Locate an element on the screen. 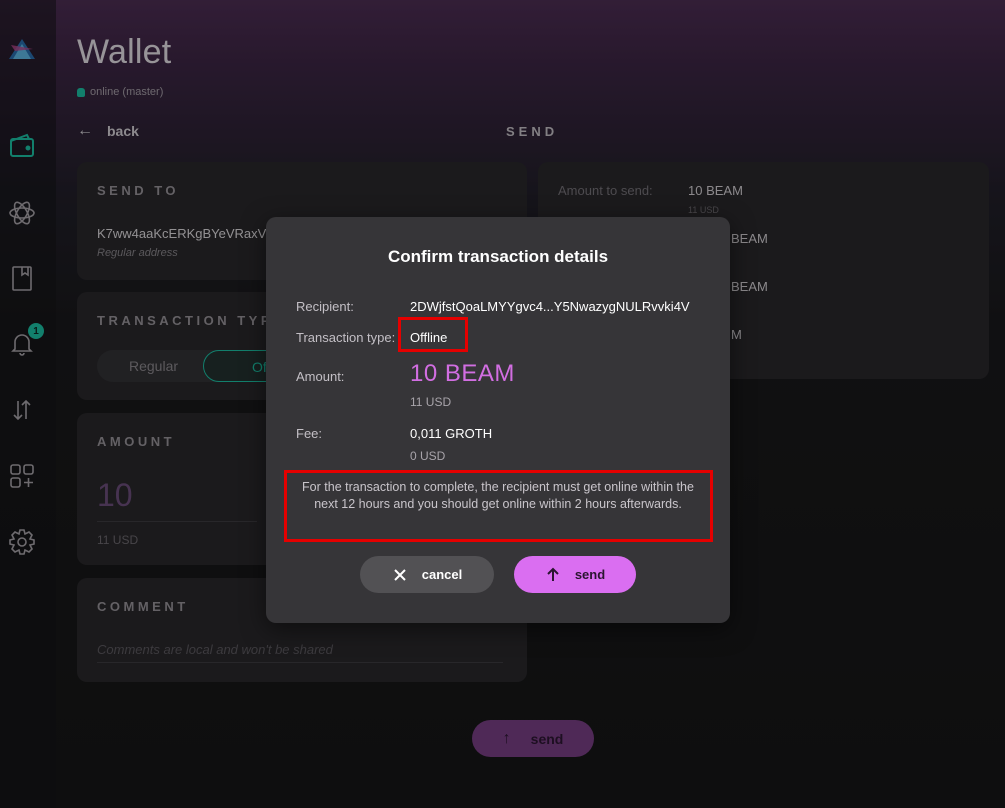 The width and height of the screenshot is (1005, 808). cancel-button-label: cancel is located at coordinates (442, 574).